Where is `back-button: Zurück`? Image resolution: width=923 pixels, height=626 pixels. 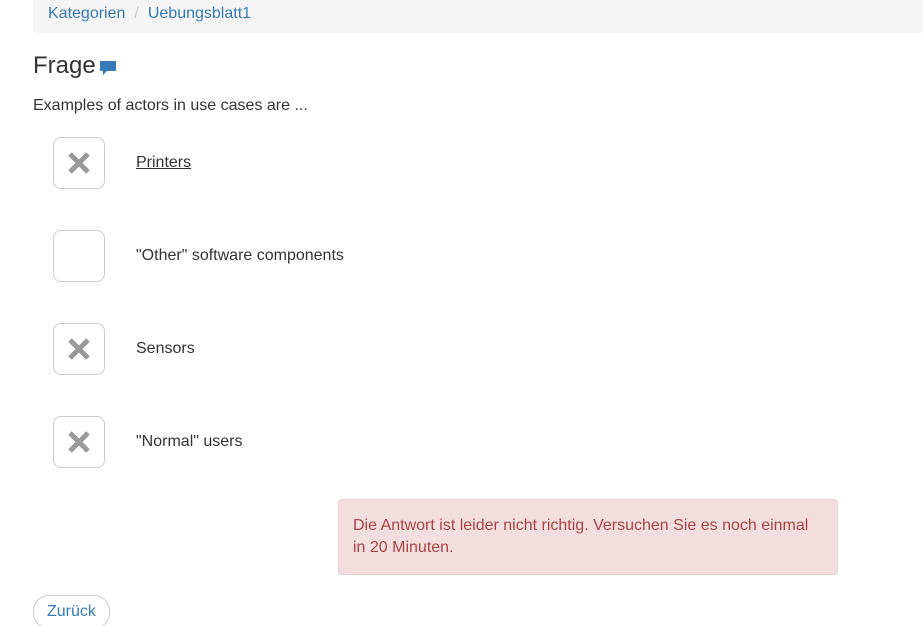 back-button: Zurück is located at coordinates (71, 610).